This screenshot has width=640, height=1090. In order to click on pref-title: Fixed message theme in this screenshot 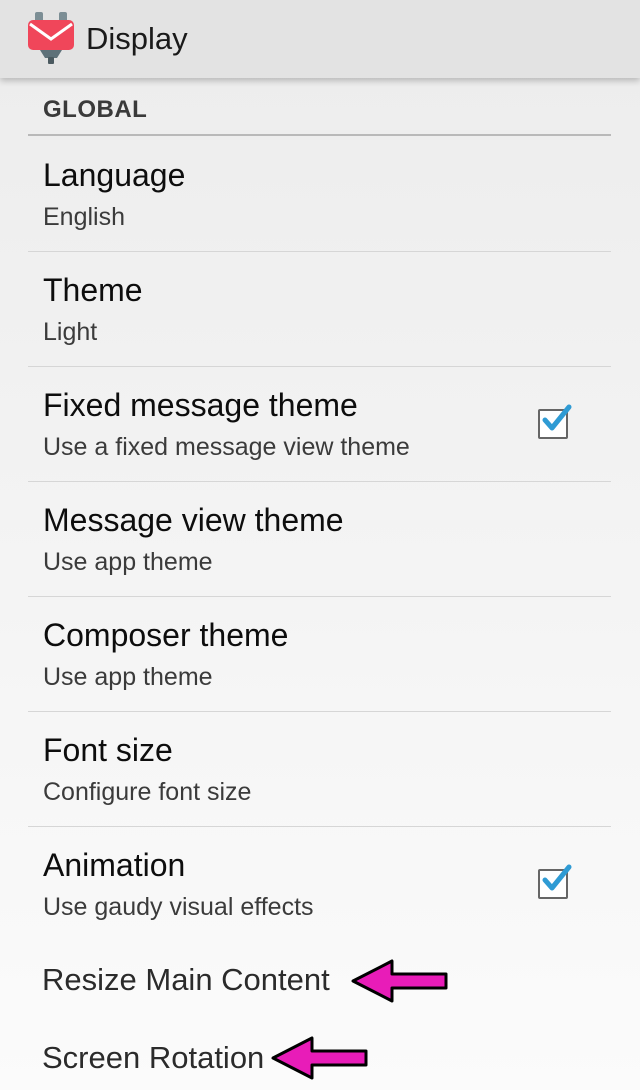, I will do `click(200, 405)`.